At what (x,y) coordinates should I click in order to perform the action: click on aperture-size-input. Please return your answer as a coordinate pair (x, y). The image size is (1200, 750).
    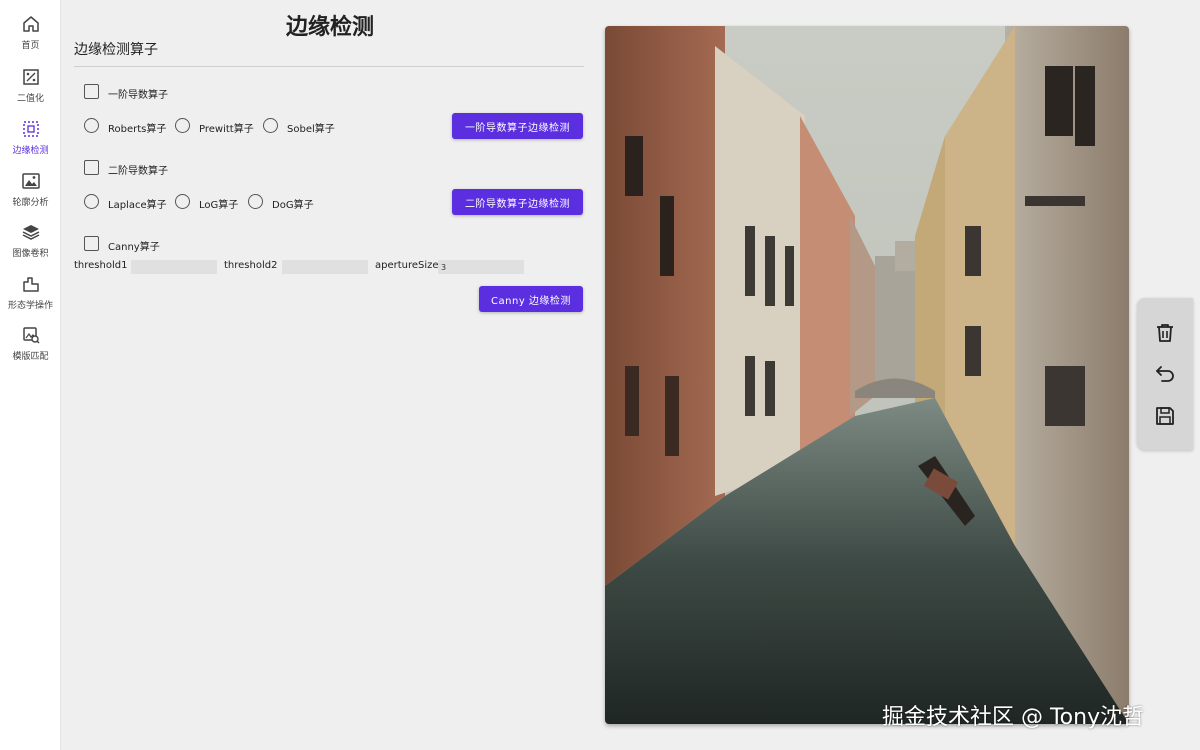
    Looking at the image, I should click on (481, 267).